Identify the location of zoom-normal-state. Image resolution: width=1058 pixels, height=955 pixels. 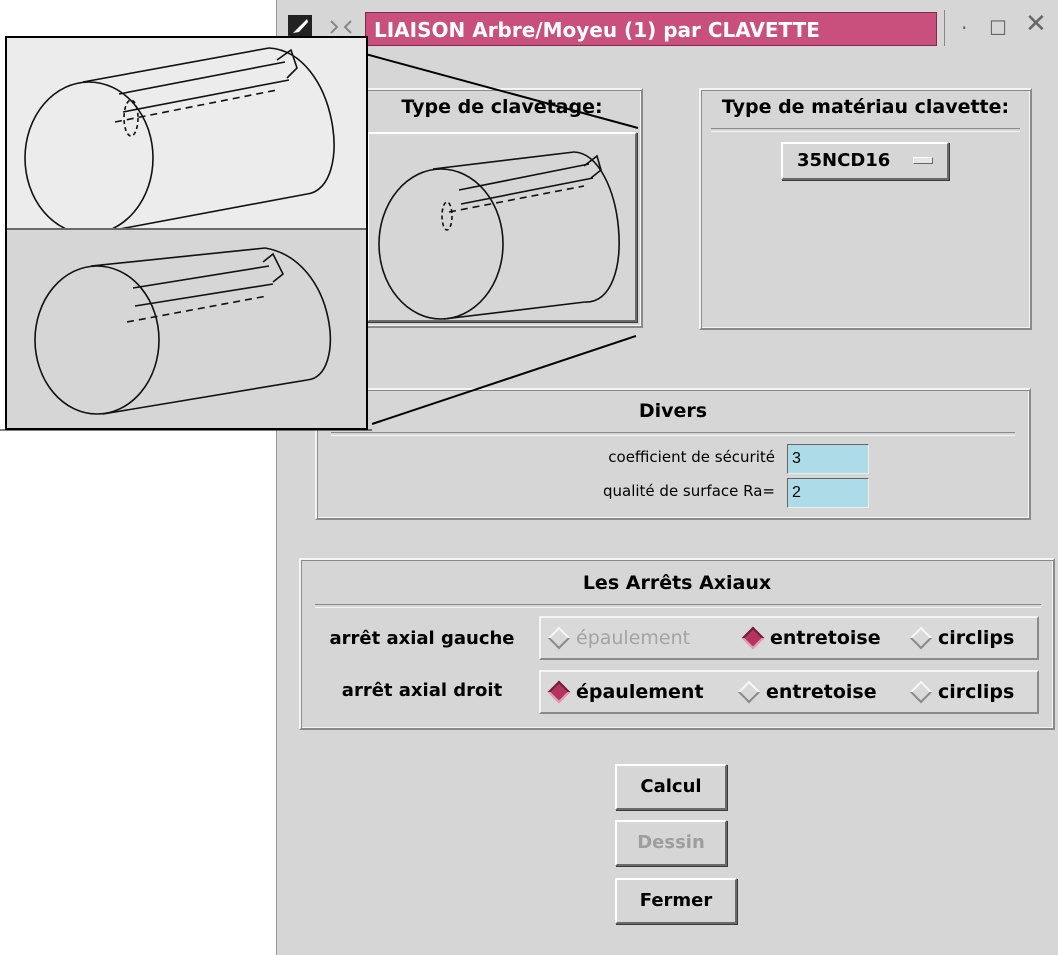
(186, 136).